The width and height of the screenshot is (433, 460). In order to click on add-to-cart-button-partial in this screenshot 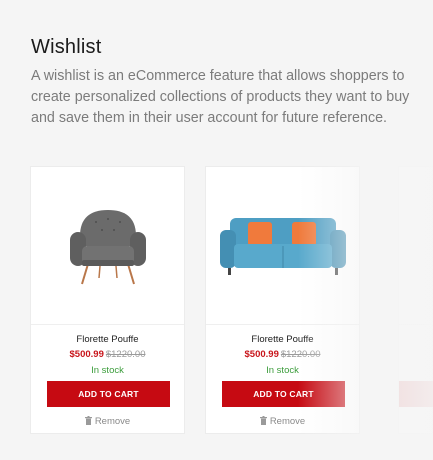, I will do `click(416, 394)`.